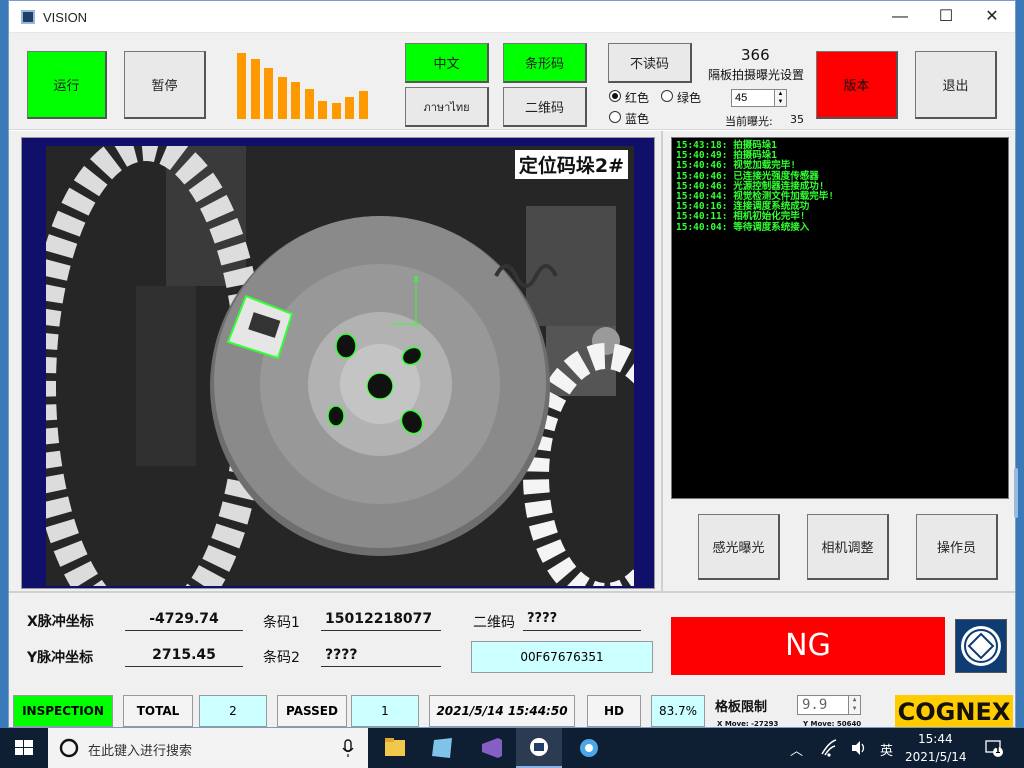 This screenshot has height=768, width=1024. Describe the element at coordinates (494, 623) in the screenshot. I see `qrcode-label: 二维码` at that location.